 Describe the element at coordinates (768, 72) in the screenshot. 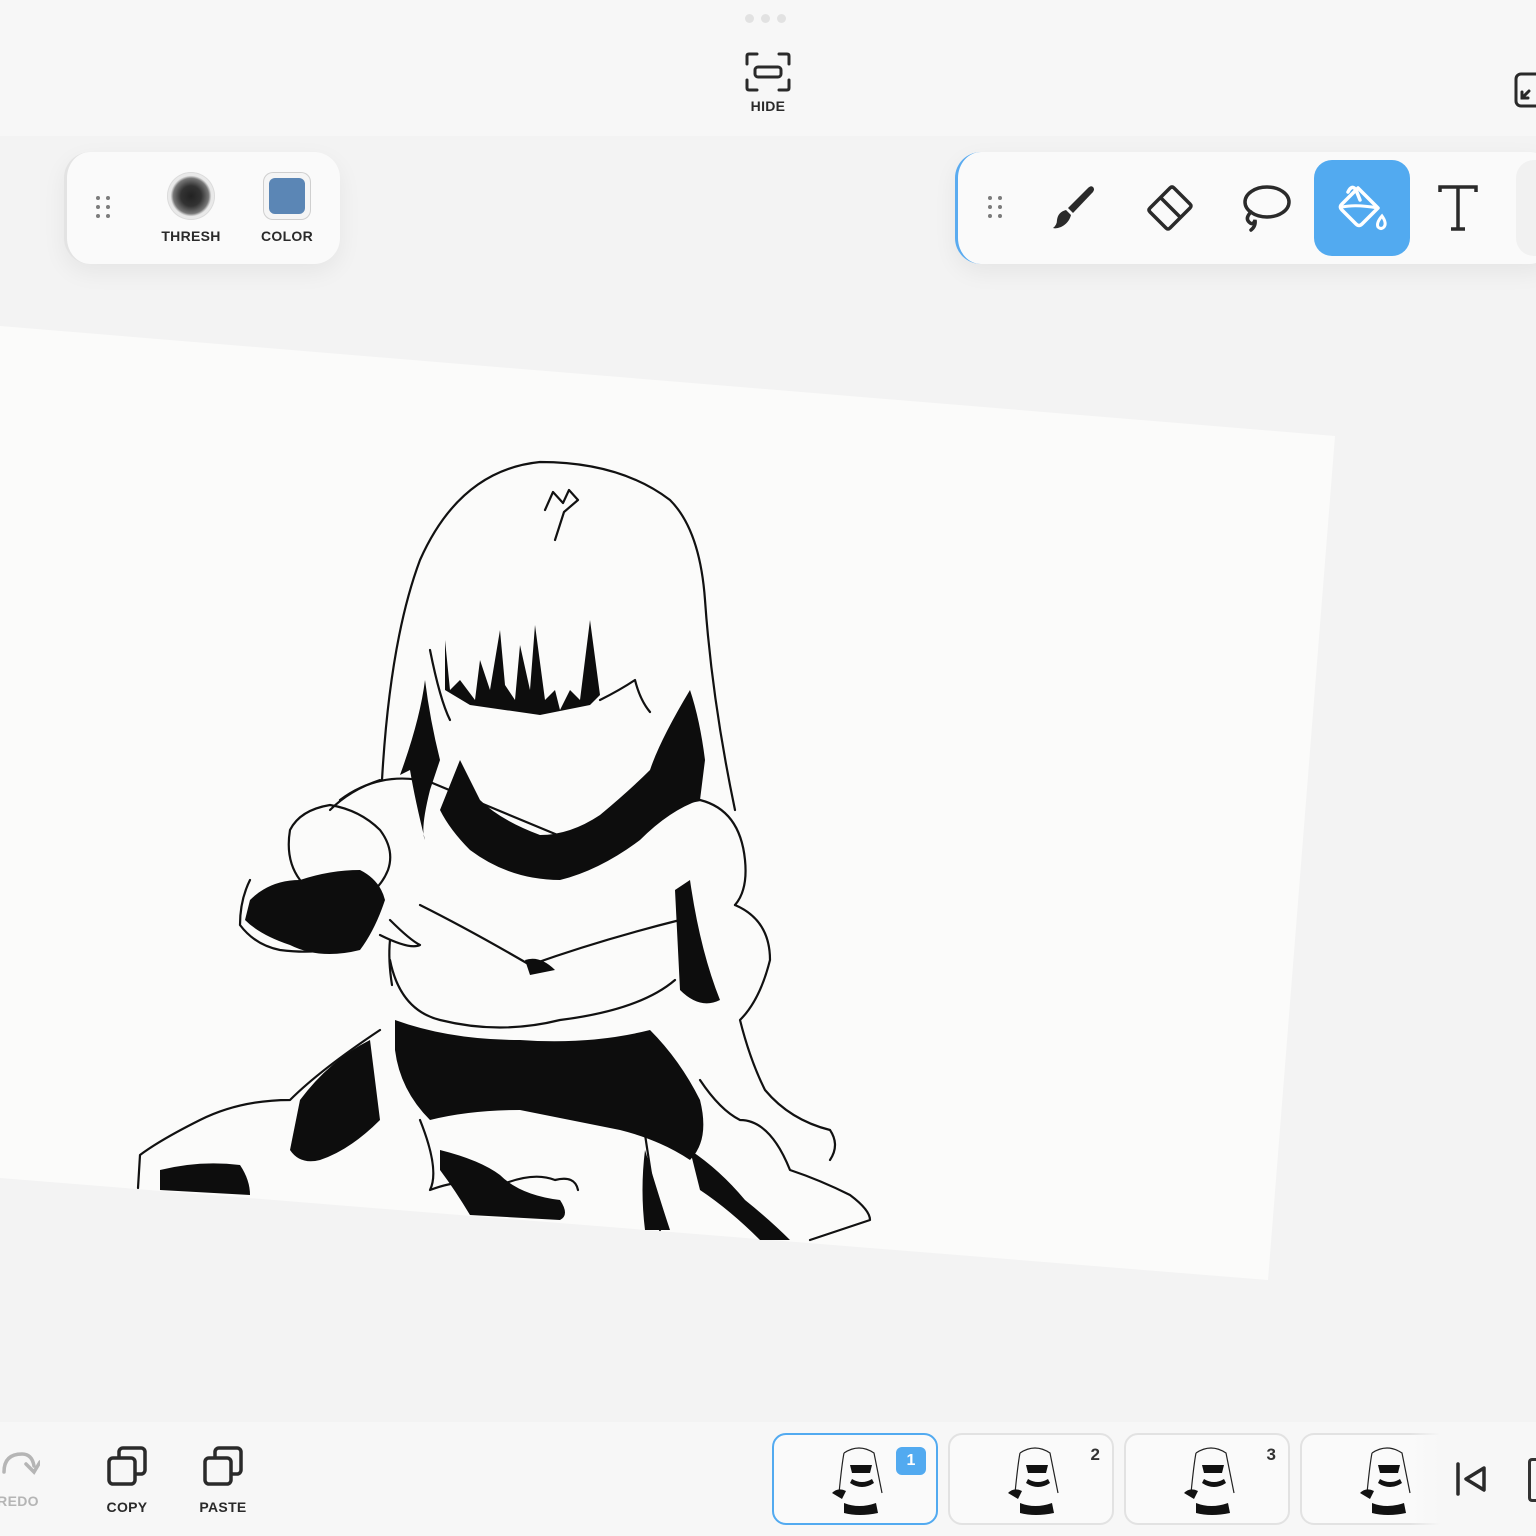

I see `focus-frame-icon` at that location.